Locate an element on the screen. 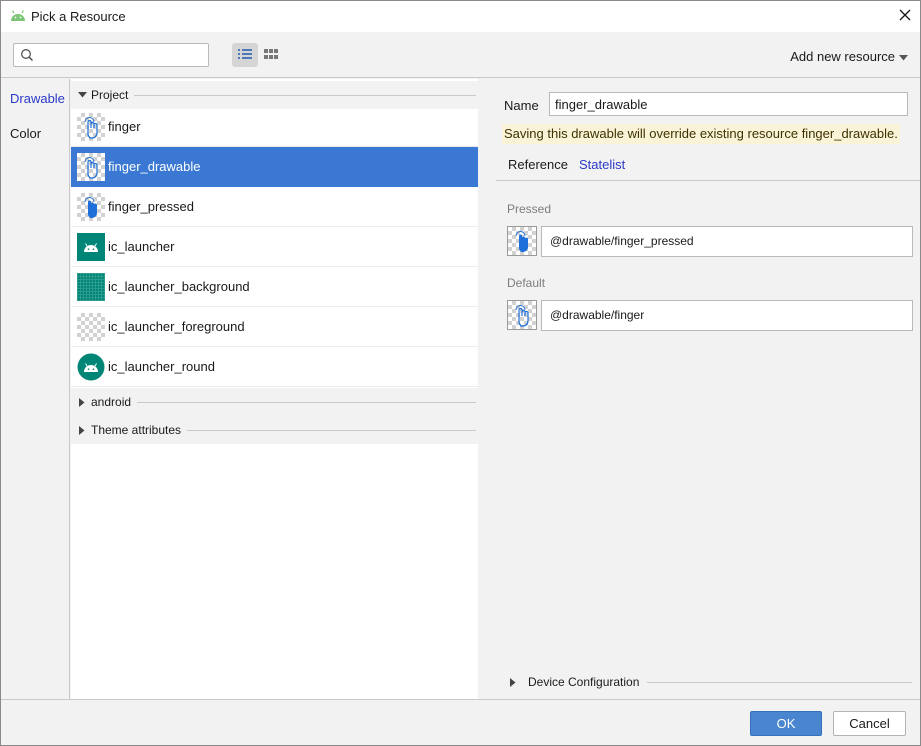 This screenshot has height=746, width=921. name-field is located at coordinates (728, 104).